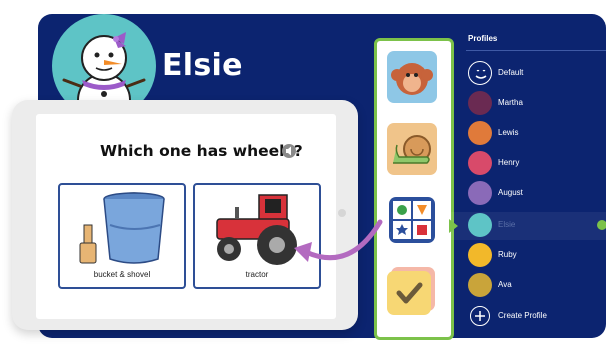  I want to click on choice-label: bucket & shovel, so click(122, 274).